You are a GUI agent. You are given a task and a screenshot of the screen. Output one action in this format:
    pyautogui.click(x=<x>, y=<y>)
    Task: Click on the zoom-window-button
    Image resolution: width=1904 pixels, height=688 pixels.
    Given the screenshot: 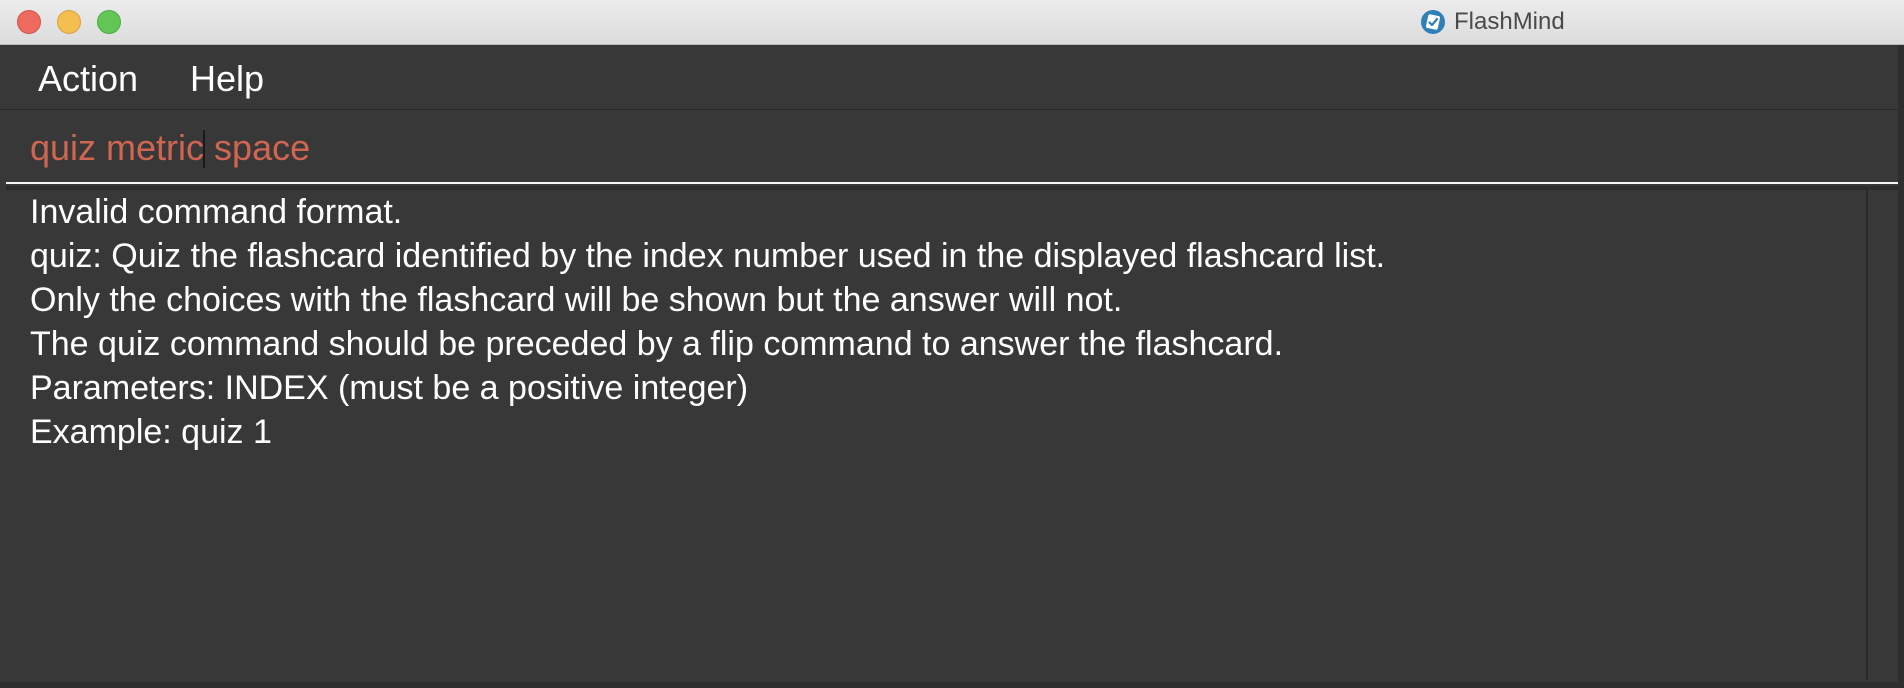 What is the action you would take?
    pyautogui.click(x=109, y=22)
    